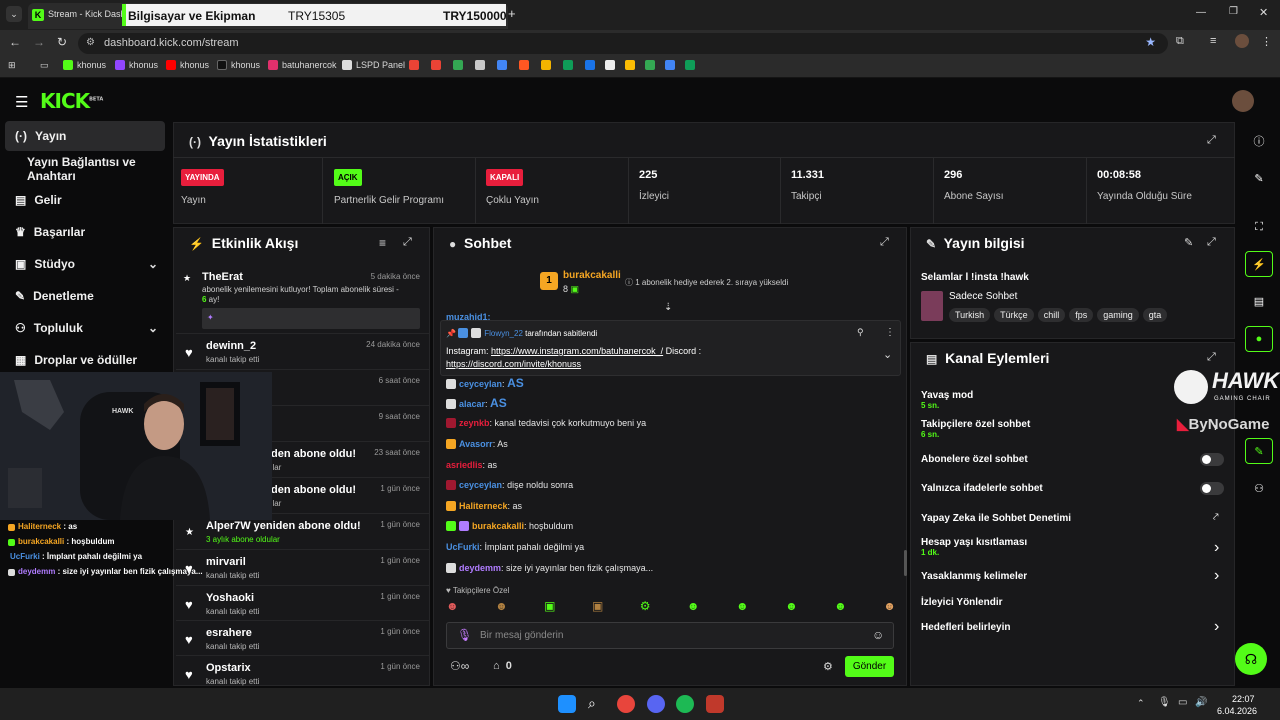 This screenshot has height=720, width=1280. What do you see at coordinates (623, 43) in the screenshot?
I see `address-input: ⚙ dashboard.kick.com/stream ★` at bounding box center [623, 43].